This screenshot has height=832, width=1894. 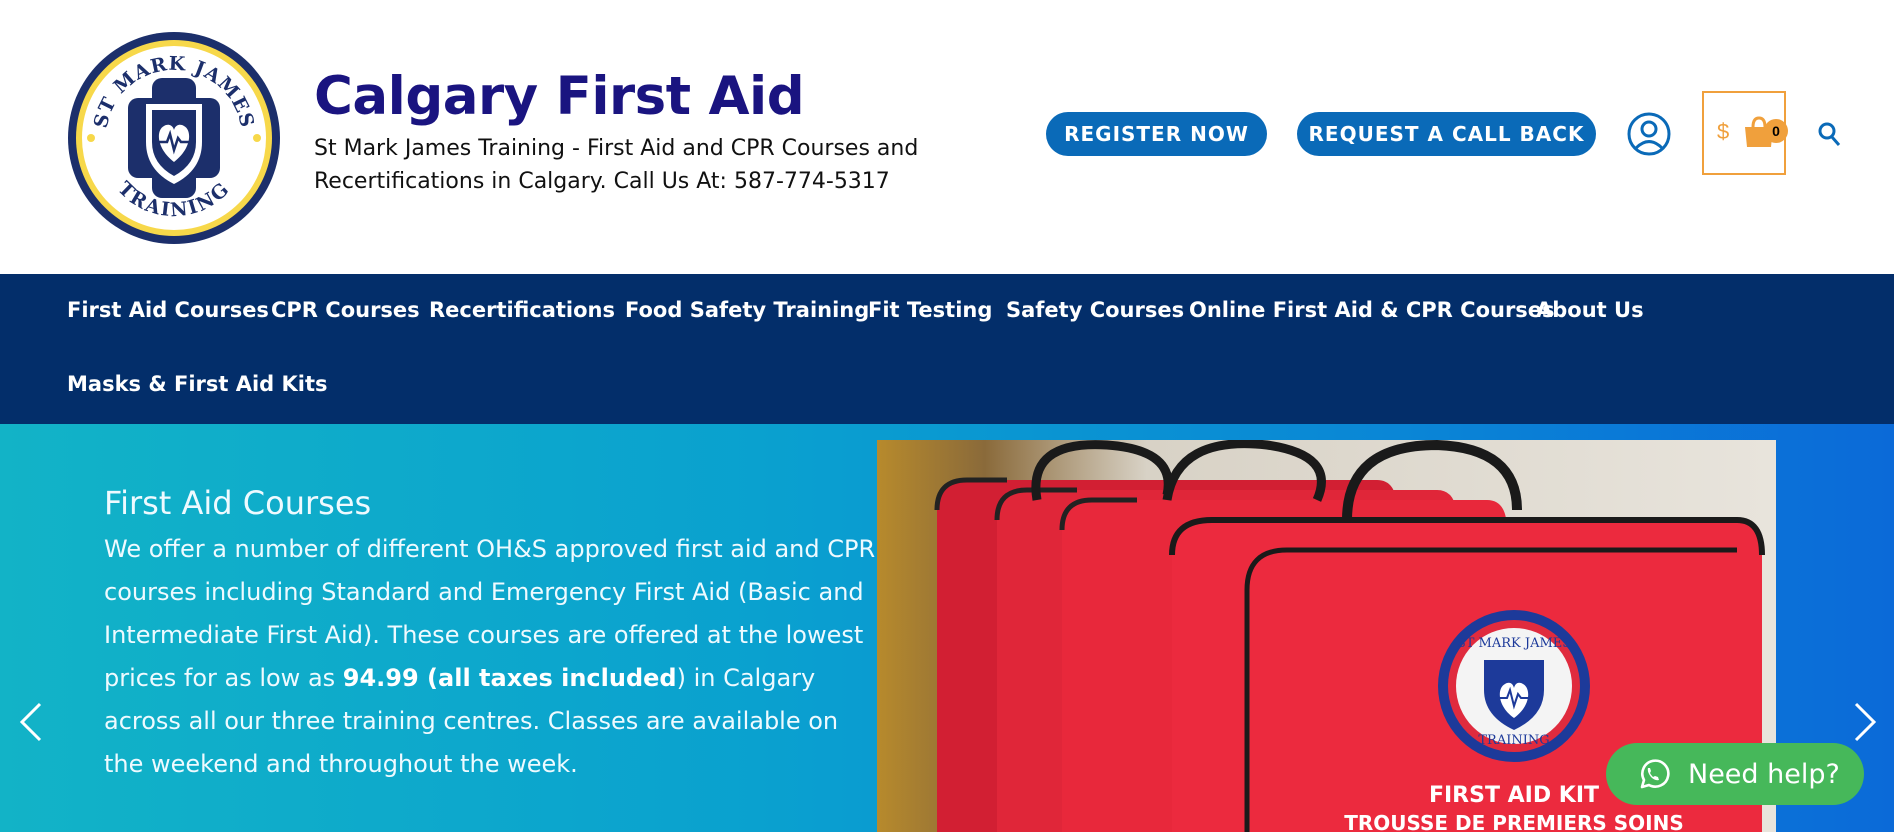 I want to click on nav-item-masks-kits: Masks & First Aid Kits, so click(x=197, y=384).